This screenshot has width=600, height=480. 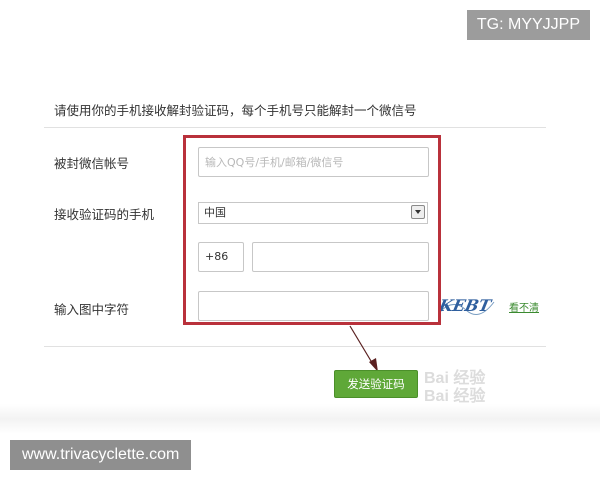 I want to click on captcha-image: KEBT, so click(x=466, y=305).